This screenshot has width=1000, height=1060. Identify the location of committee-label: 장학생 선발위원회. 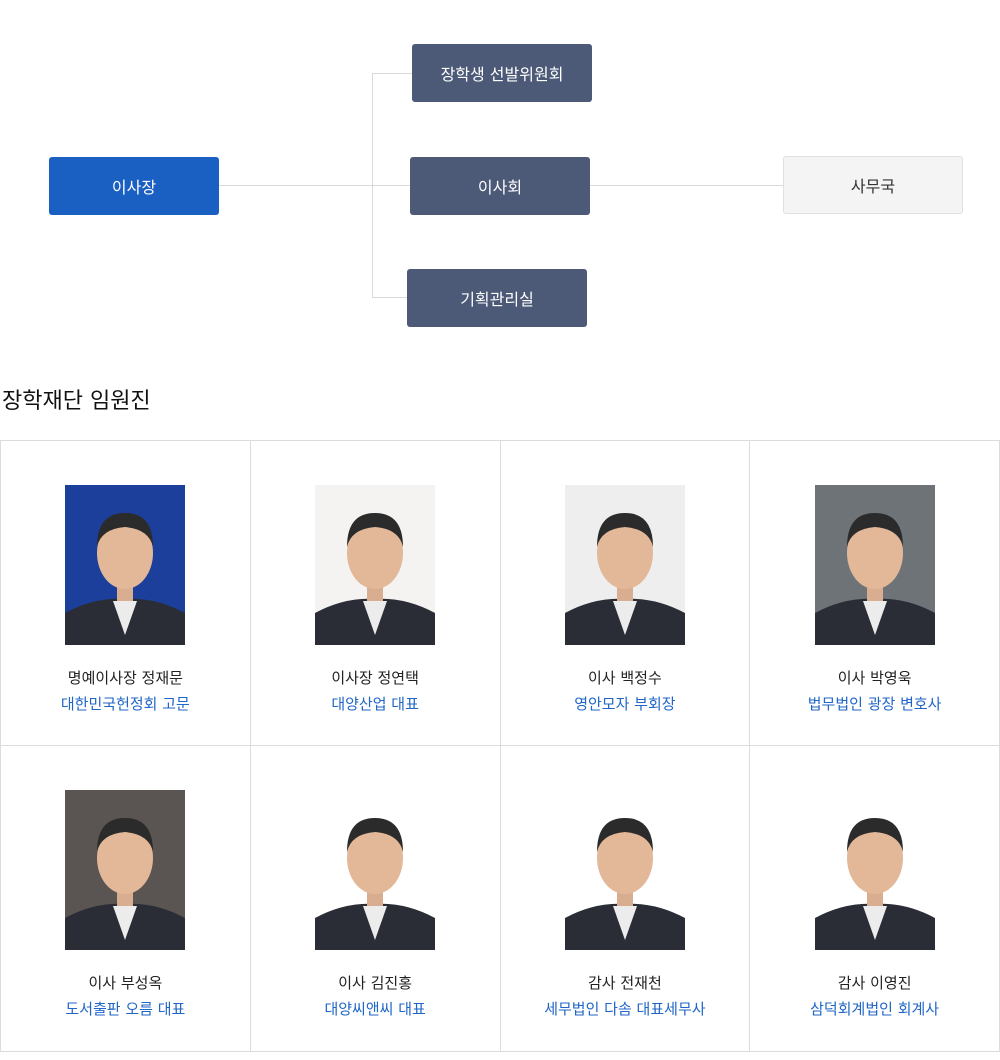
(502, 74).